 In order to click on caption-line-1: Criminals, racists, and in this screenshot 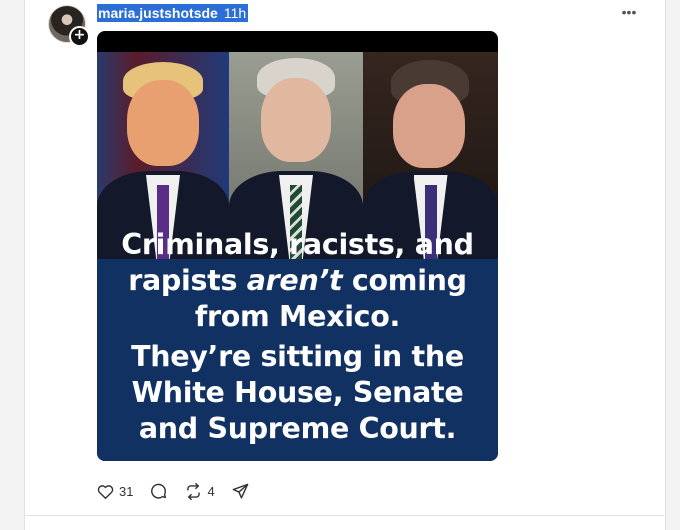, I will do `click(297, 244)`.